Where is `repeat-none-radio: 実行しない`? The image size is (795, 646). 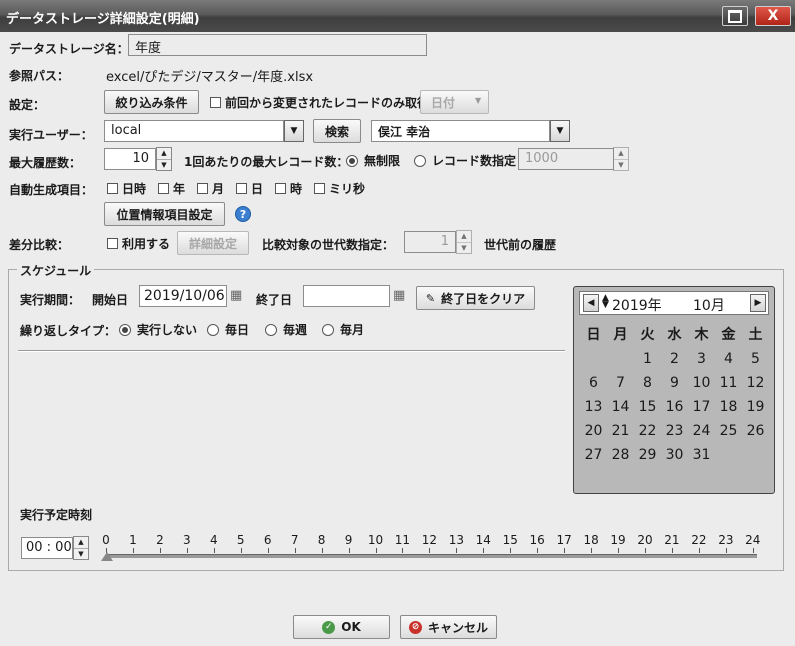
repeat-none-radio: 実行しない is located at coordinates (158, 329).